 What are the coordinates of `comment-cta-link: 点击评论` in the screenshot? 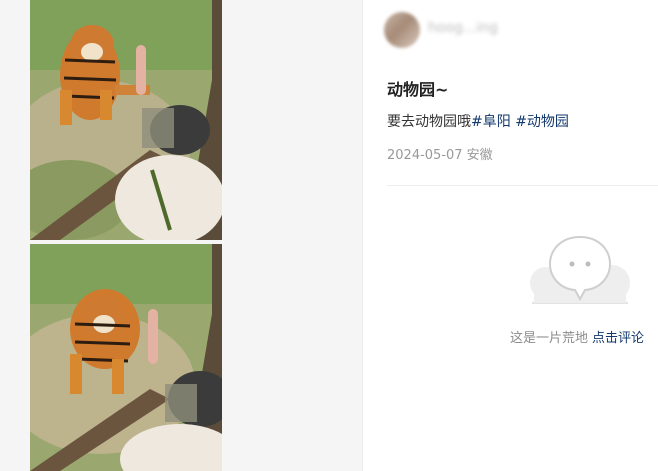 It's located at (618, 338).